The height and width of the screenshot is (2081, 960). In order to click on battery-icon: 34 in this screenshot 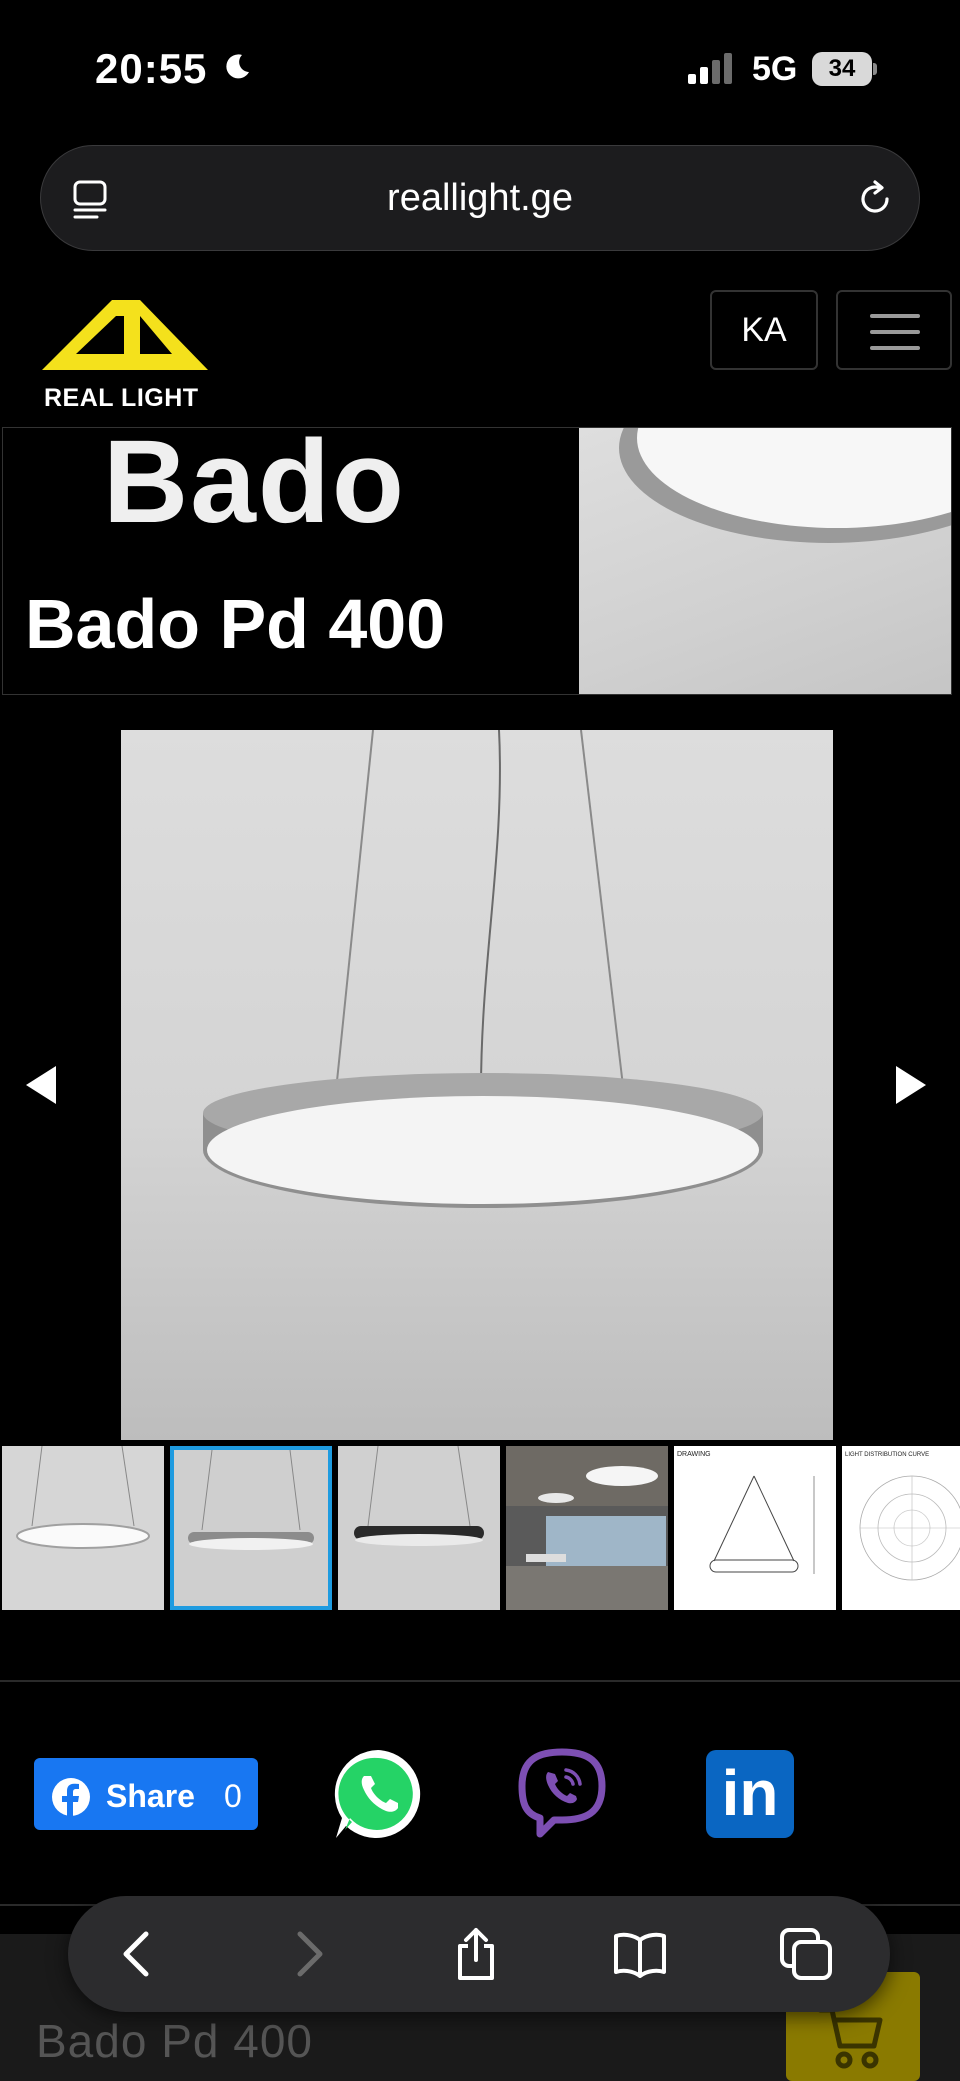, I will do `click(844, 69)`.